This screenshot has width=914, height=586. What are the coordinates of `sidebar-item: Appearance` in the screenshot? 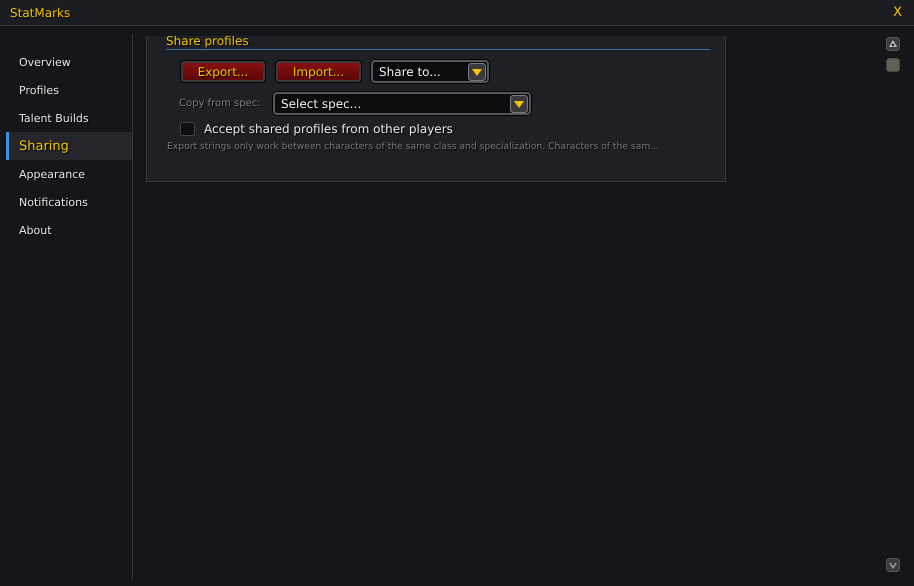 It's located at (69, 174).